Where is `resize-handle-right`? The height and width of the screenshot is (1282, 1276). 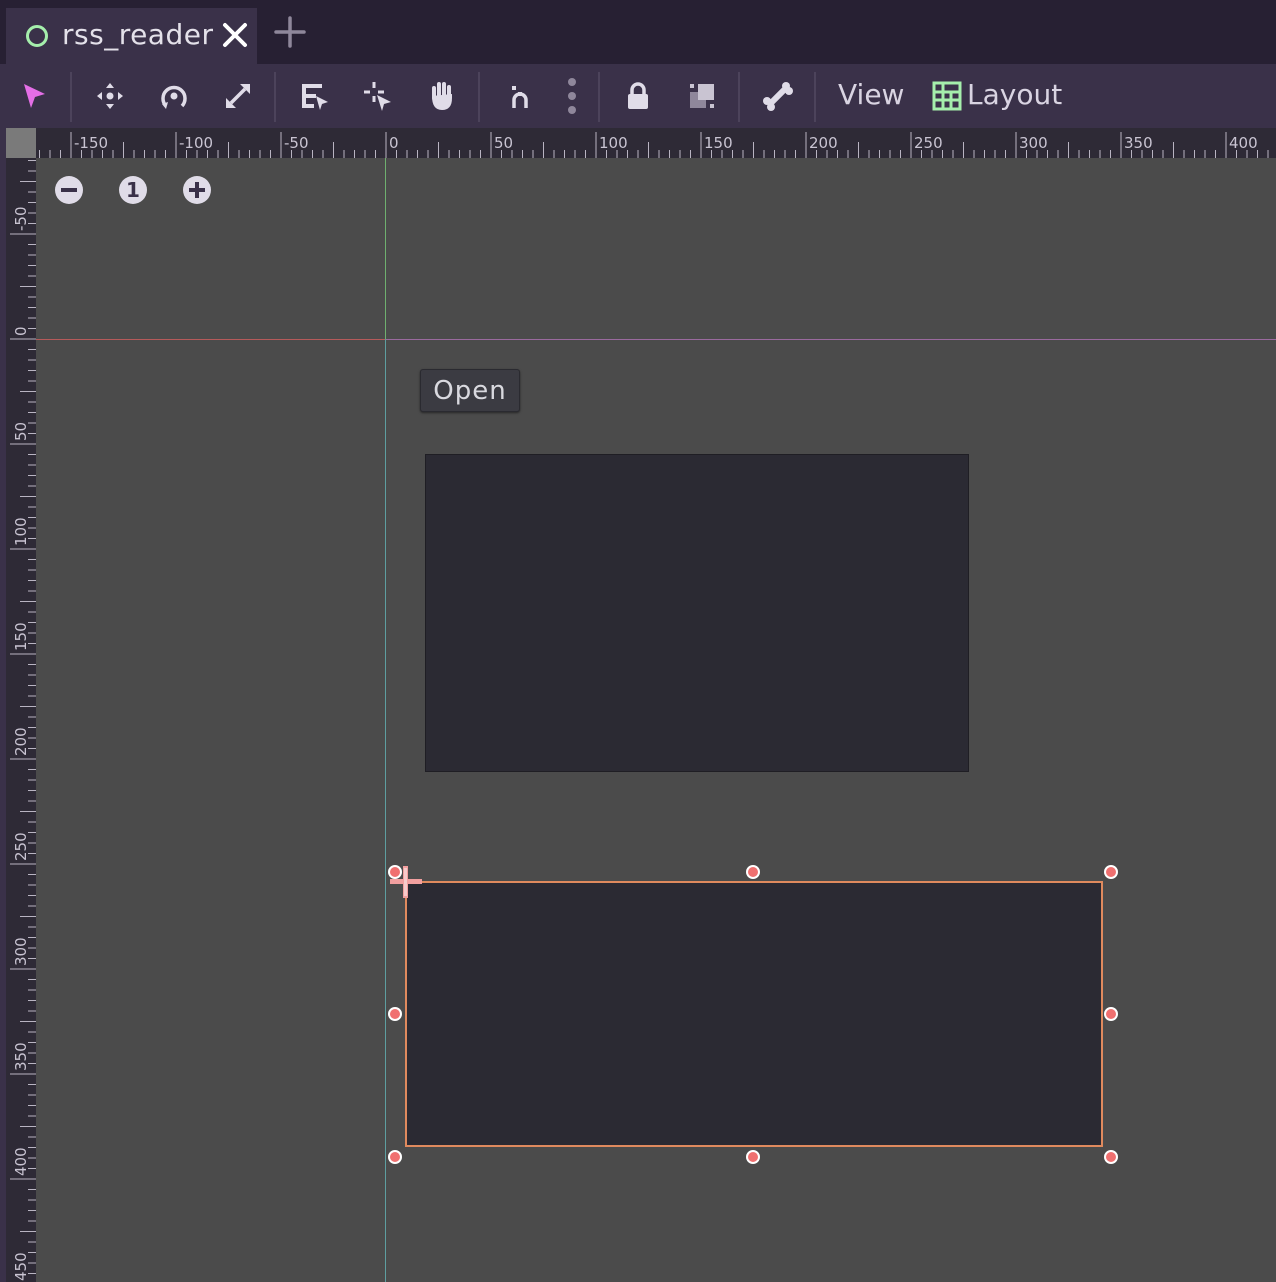 resize-handle-right is located at coordinates (1111, 1014).